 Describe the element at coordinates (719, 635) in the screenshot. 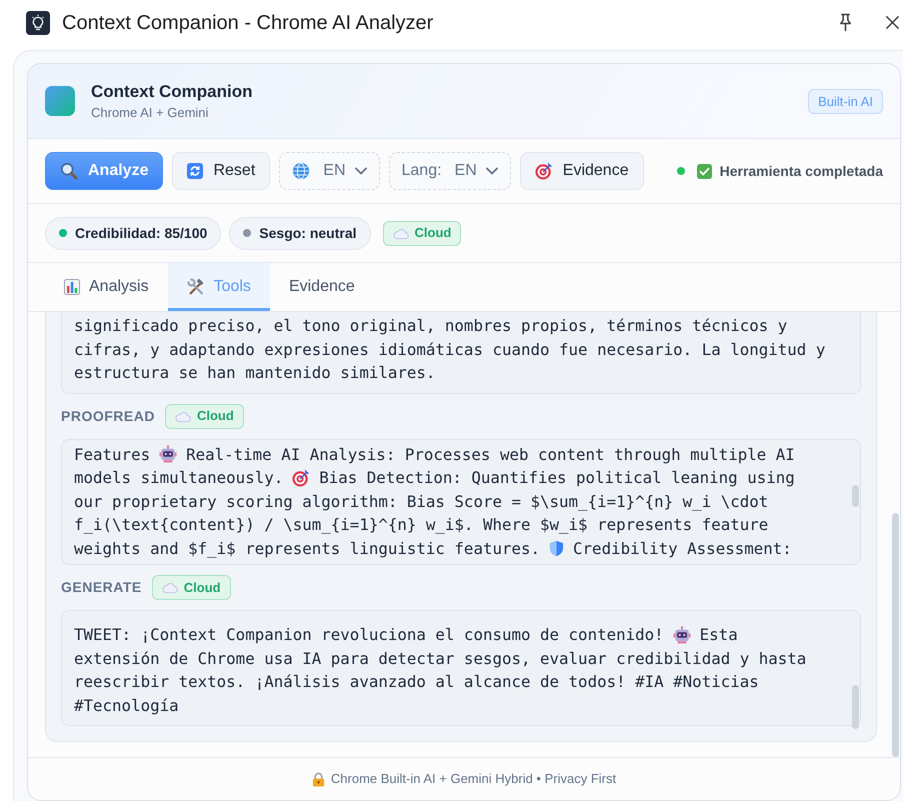

I see `output-text: Esta` at that location.